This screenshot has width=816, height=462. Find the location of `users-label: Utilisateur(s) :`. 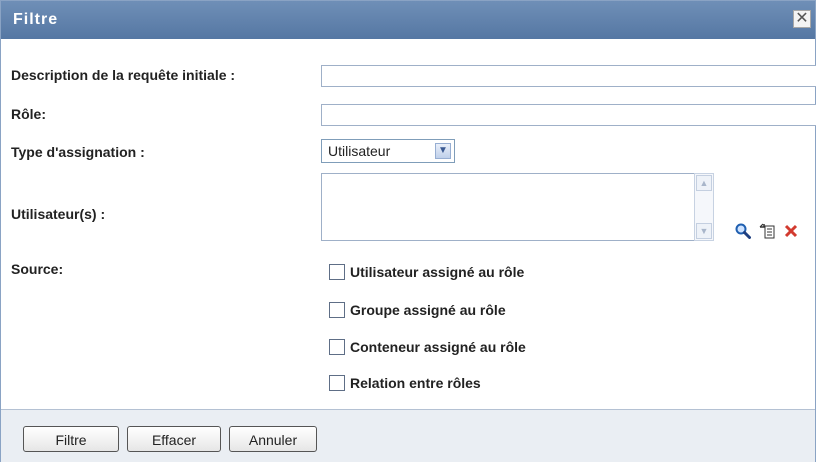

users-label: Utilisateur(s) : is located at coordinates (58, 214).